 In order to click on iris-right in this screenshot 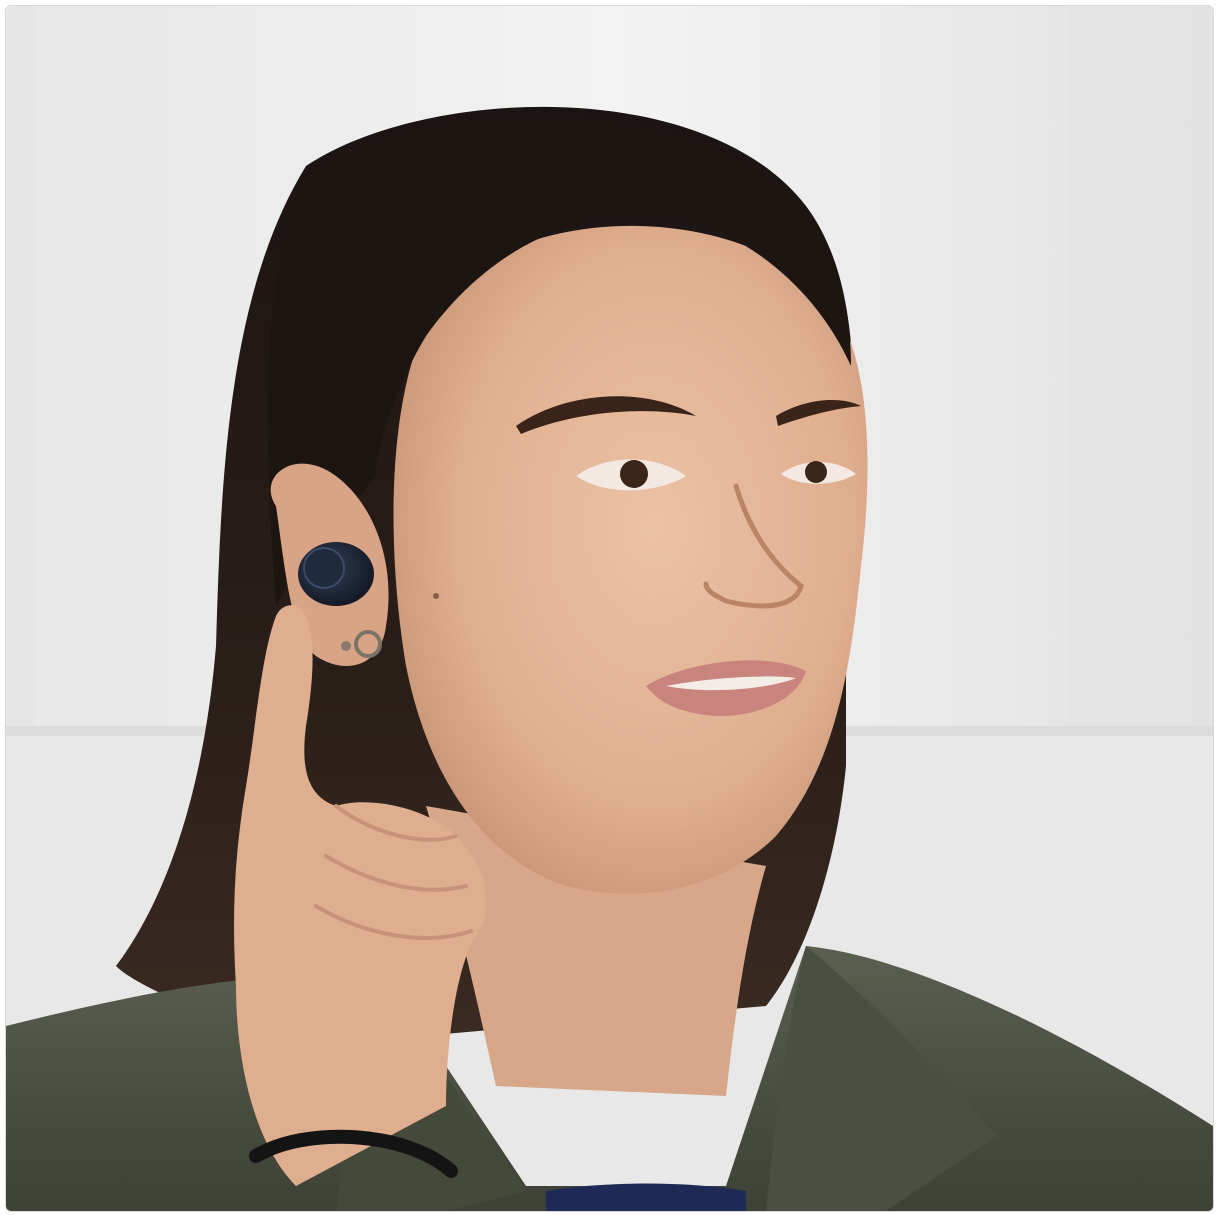, I will do `click(816, 472)`.